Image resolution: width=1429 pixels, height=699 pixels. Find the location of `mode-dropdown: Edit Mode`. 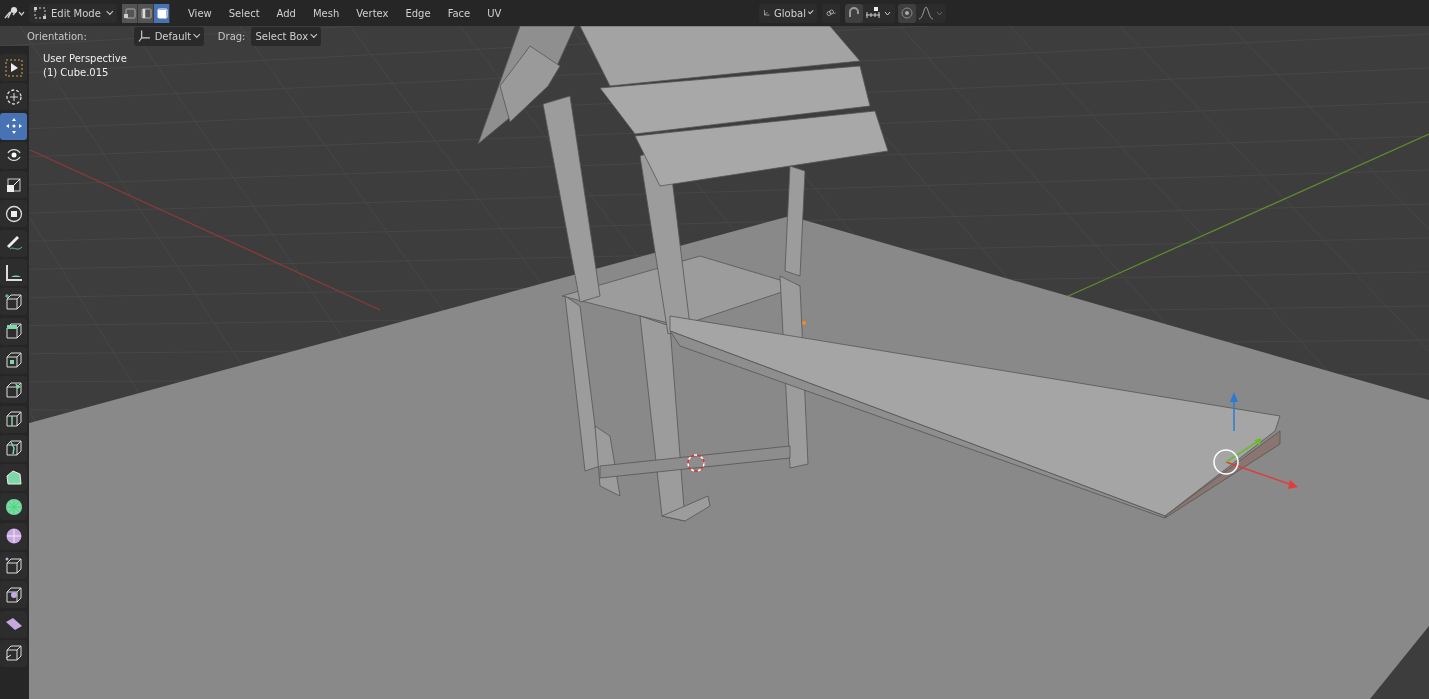

mode-dropdown: Edit Mode is located at coordinates (73, 13).